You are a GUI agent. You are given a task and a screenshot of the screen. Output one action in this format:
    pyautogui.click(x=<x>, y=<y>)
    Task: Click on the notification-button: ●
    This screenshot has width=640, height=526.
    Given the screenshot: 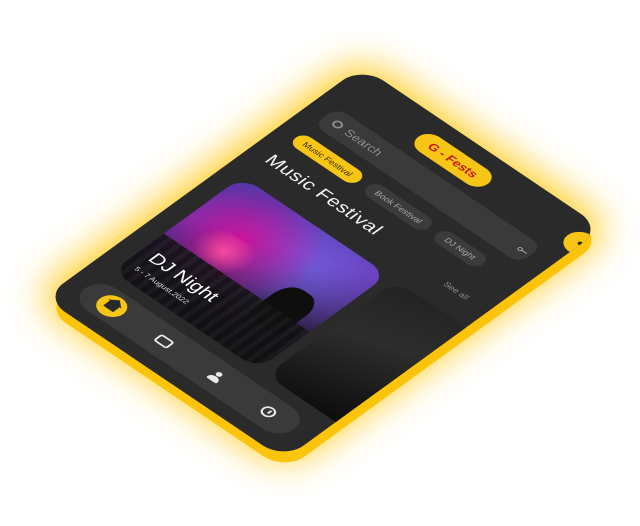 What is the action you would take?
    pyautogui.click(x=579, y=243)
    